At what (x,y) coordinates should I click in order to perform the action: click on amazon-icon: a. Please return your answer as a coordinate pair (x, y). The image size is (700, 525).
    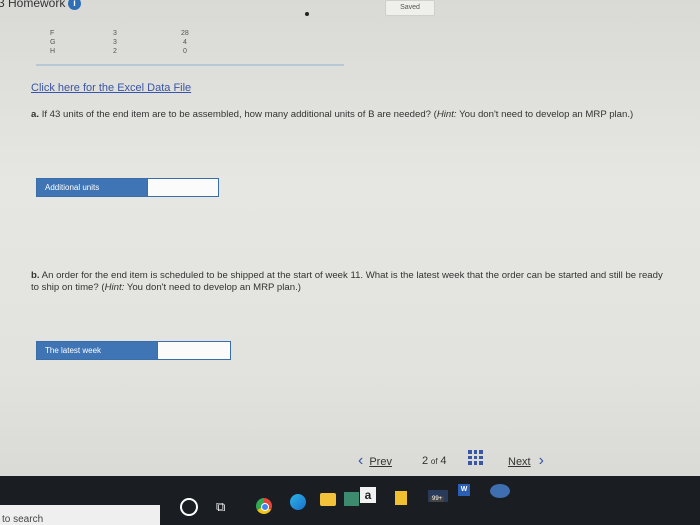
    Looking at the image, I should click on (368, 495).